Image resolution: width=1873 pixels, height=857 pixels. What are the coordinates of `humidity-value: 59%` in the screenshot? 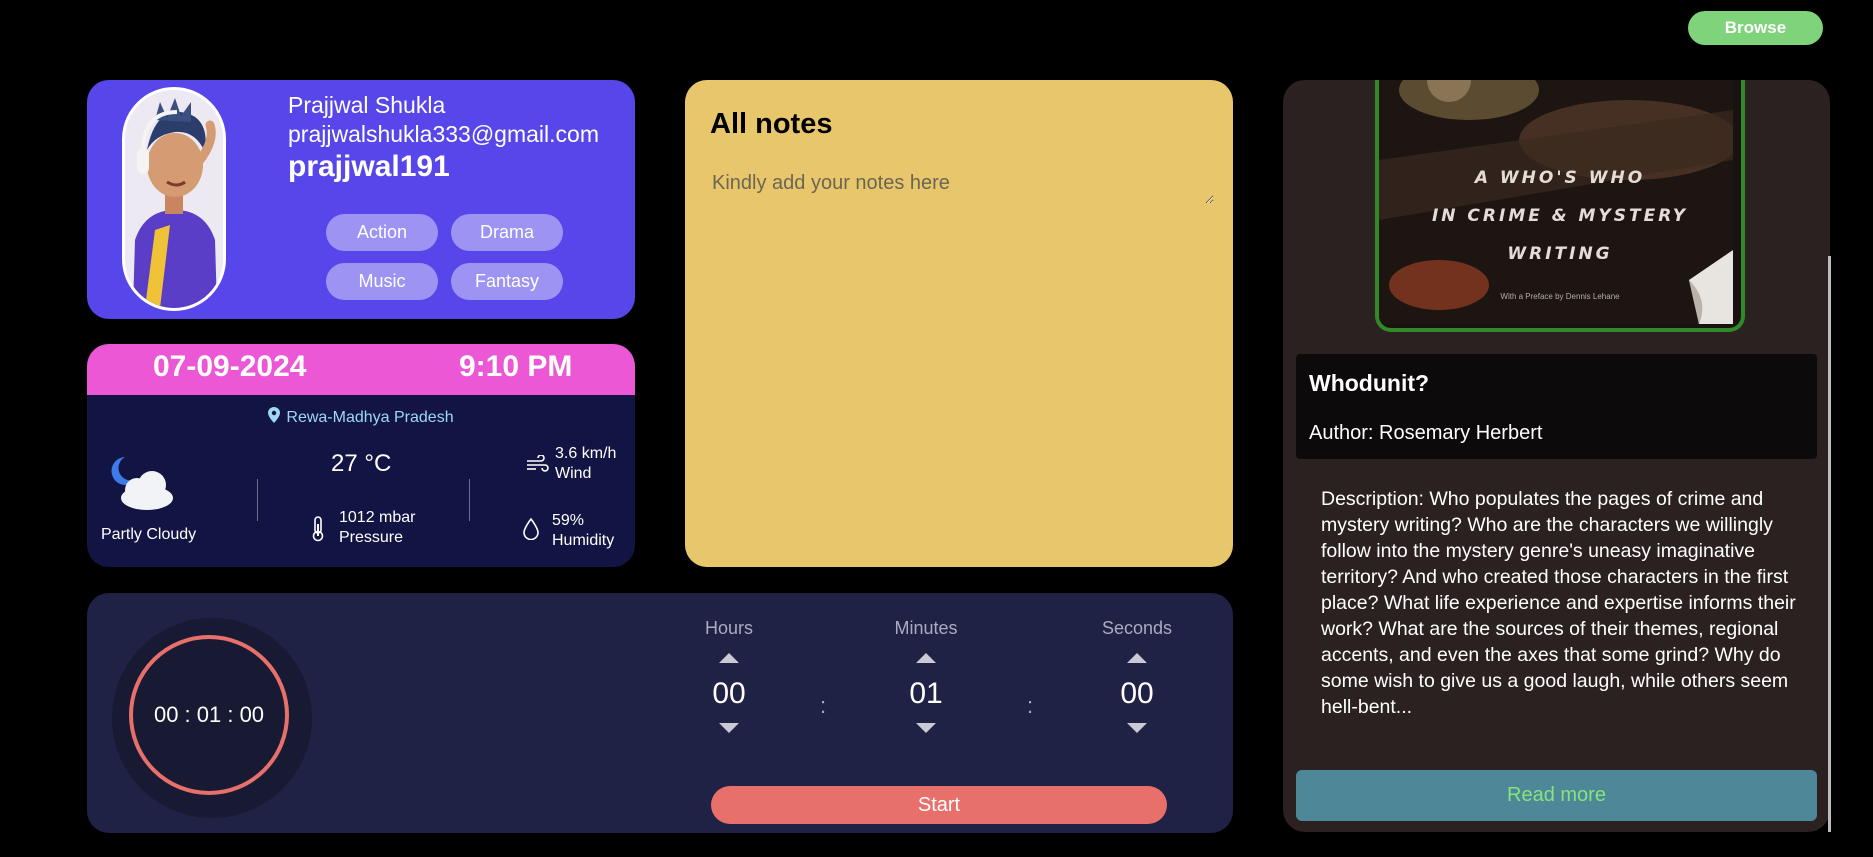 It's located at (568, 520).